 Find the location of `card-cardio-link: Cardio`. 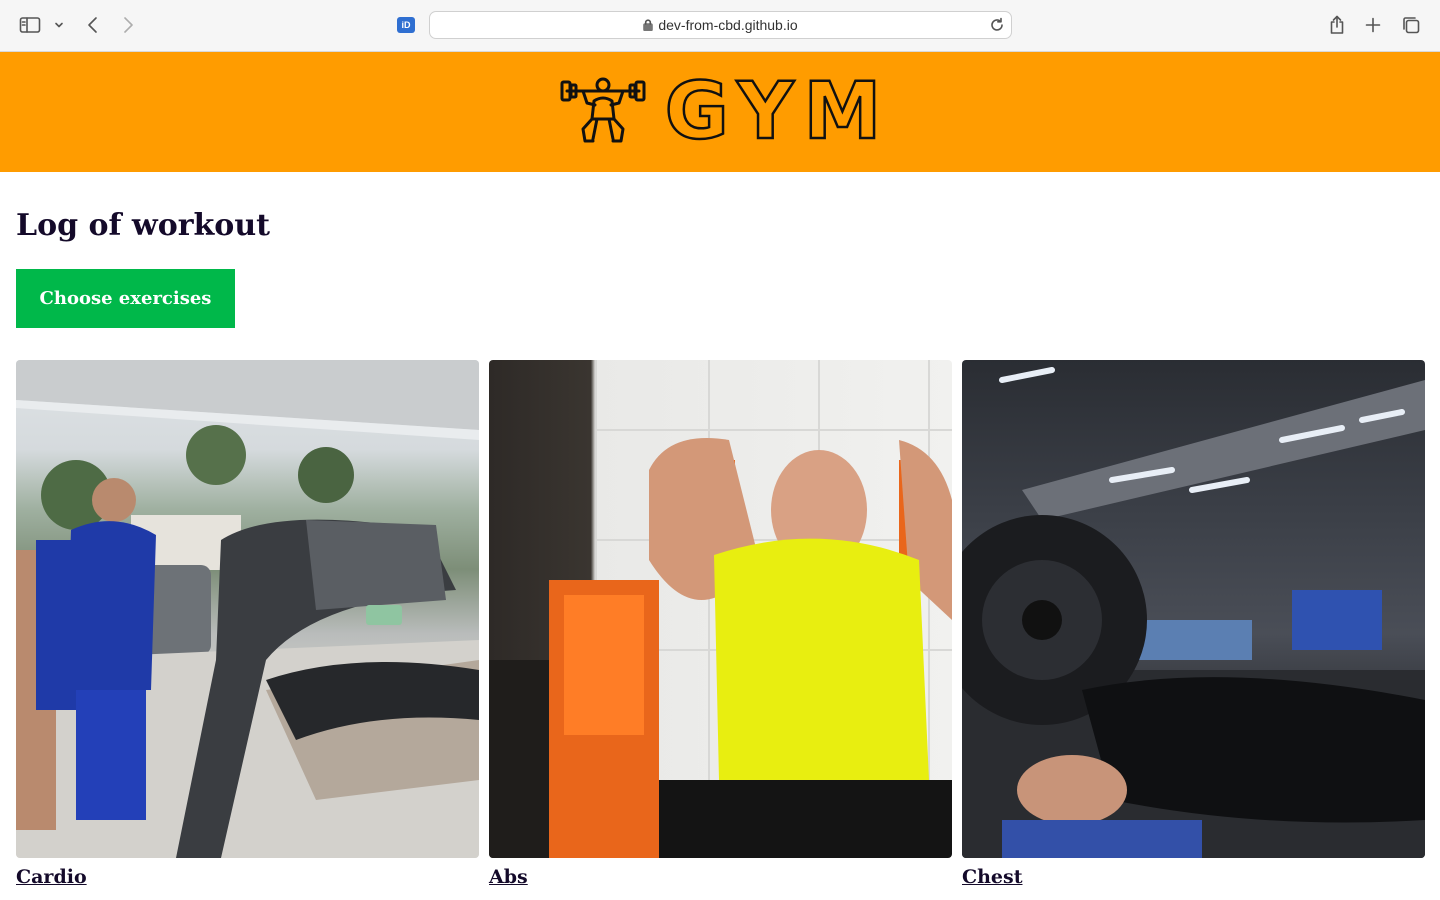

card-cardio-link: Cardio is located at coordinates (51, 877).